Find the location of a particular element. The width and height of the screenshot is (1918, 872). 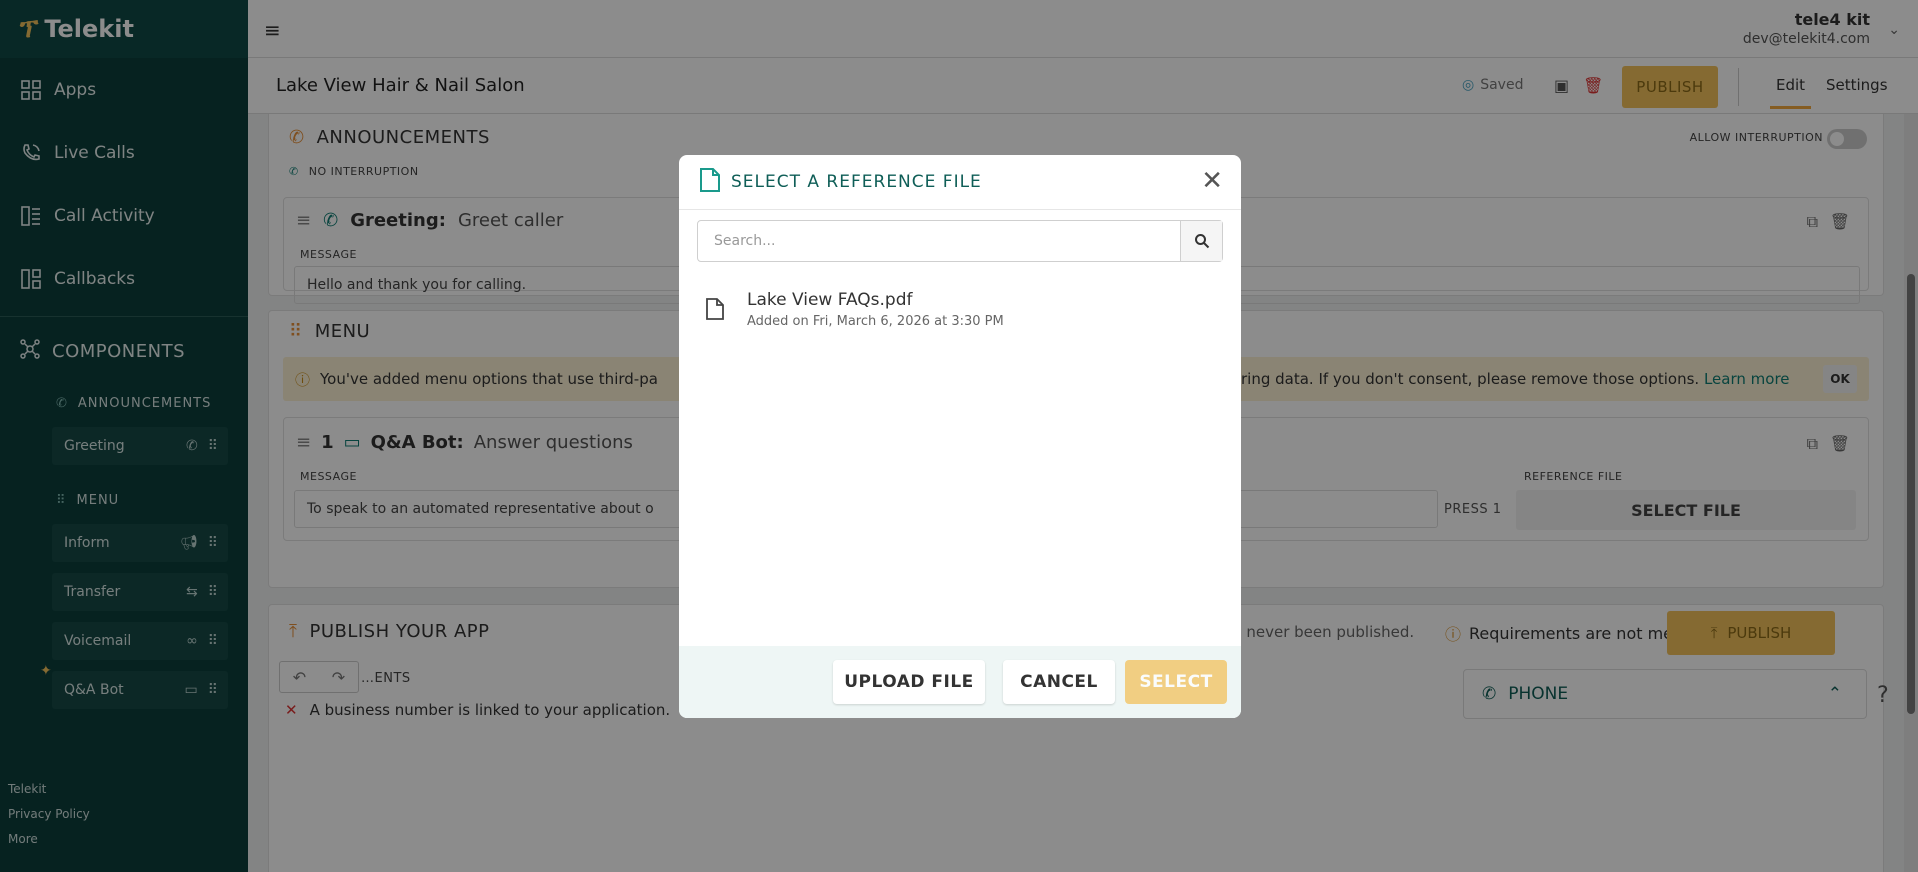

dialog-footer: UPLOAD FILE CANCEL SELECT is located at coordinates (960, 682).